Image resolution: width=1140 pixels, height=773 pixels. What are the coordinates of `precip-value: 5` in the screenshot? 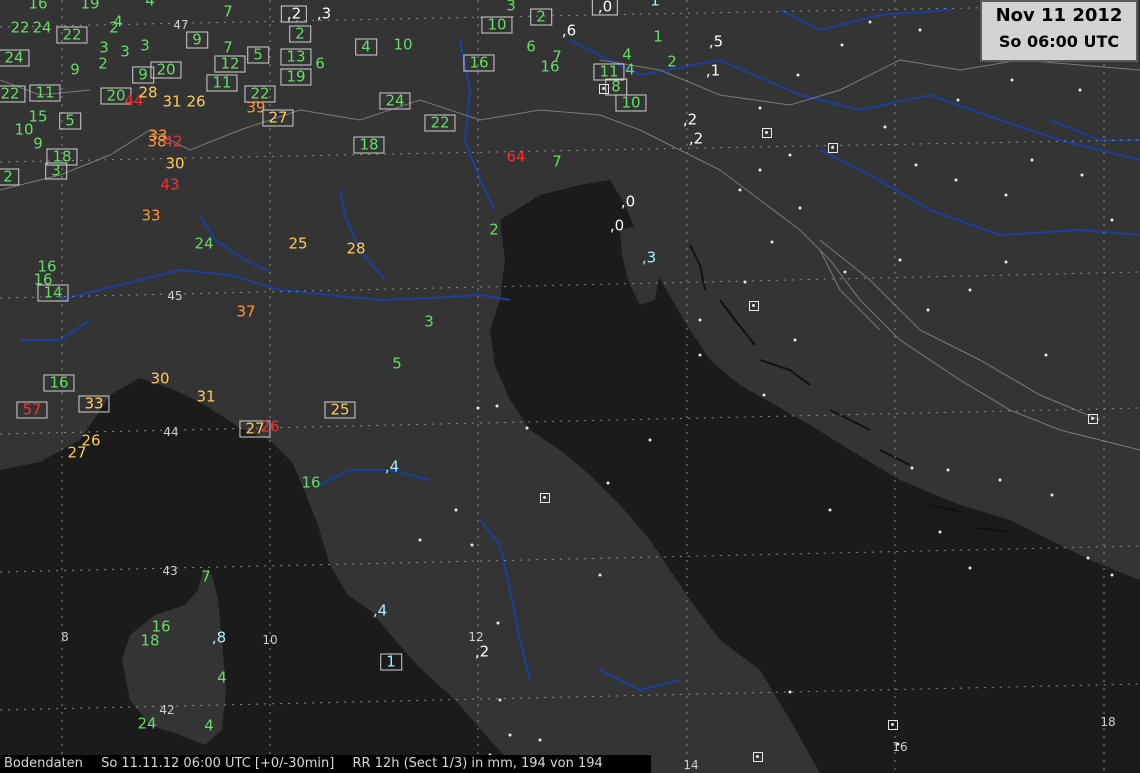 It's located at (397, 363).